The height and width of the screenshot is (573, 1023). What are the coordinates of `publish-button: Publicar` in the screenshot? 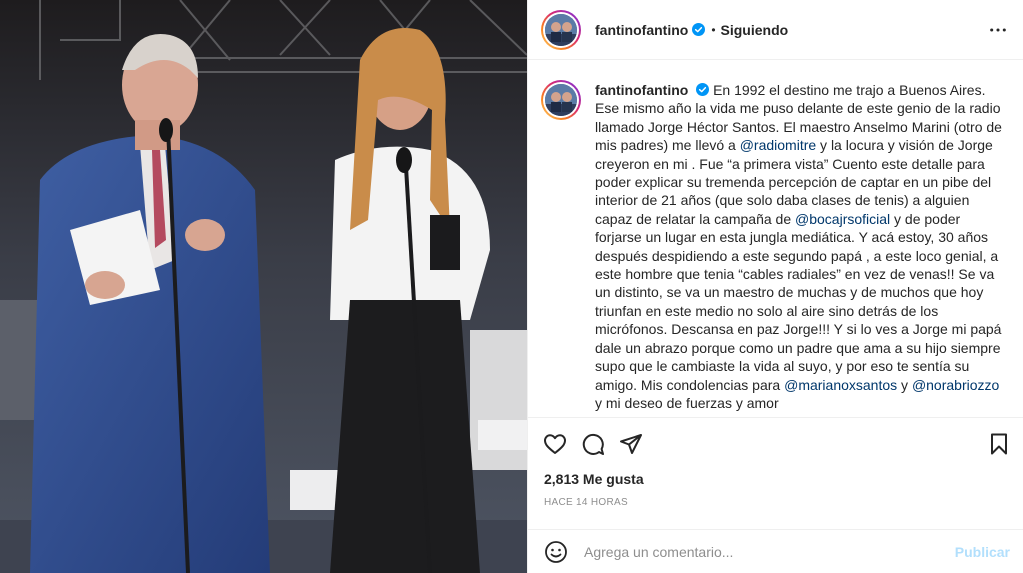 It's located at (982, 552).